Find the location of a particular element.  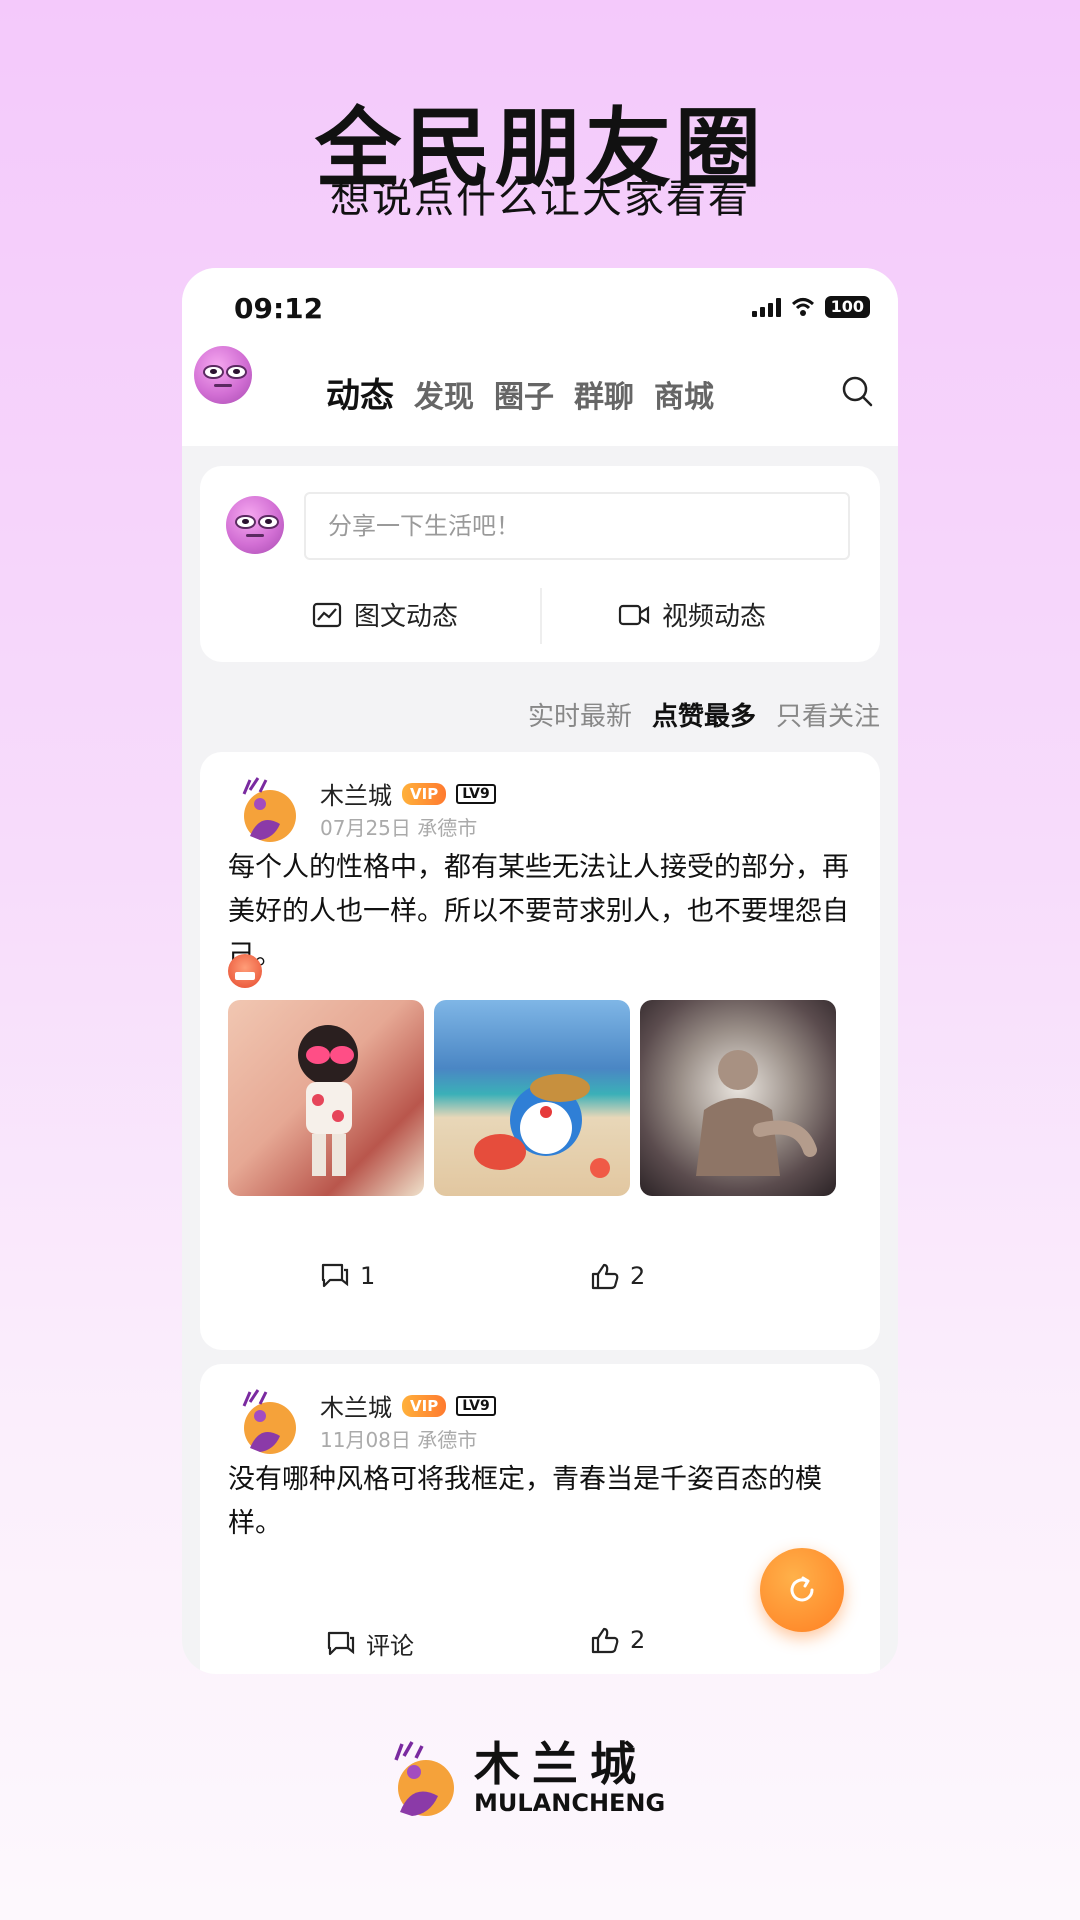

post-meta: 11月08日 承德市 is located at coordinates (398, 1438).